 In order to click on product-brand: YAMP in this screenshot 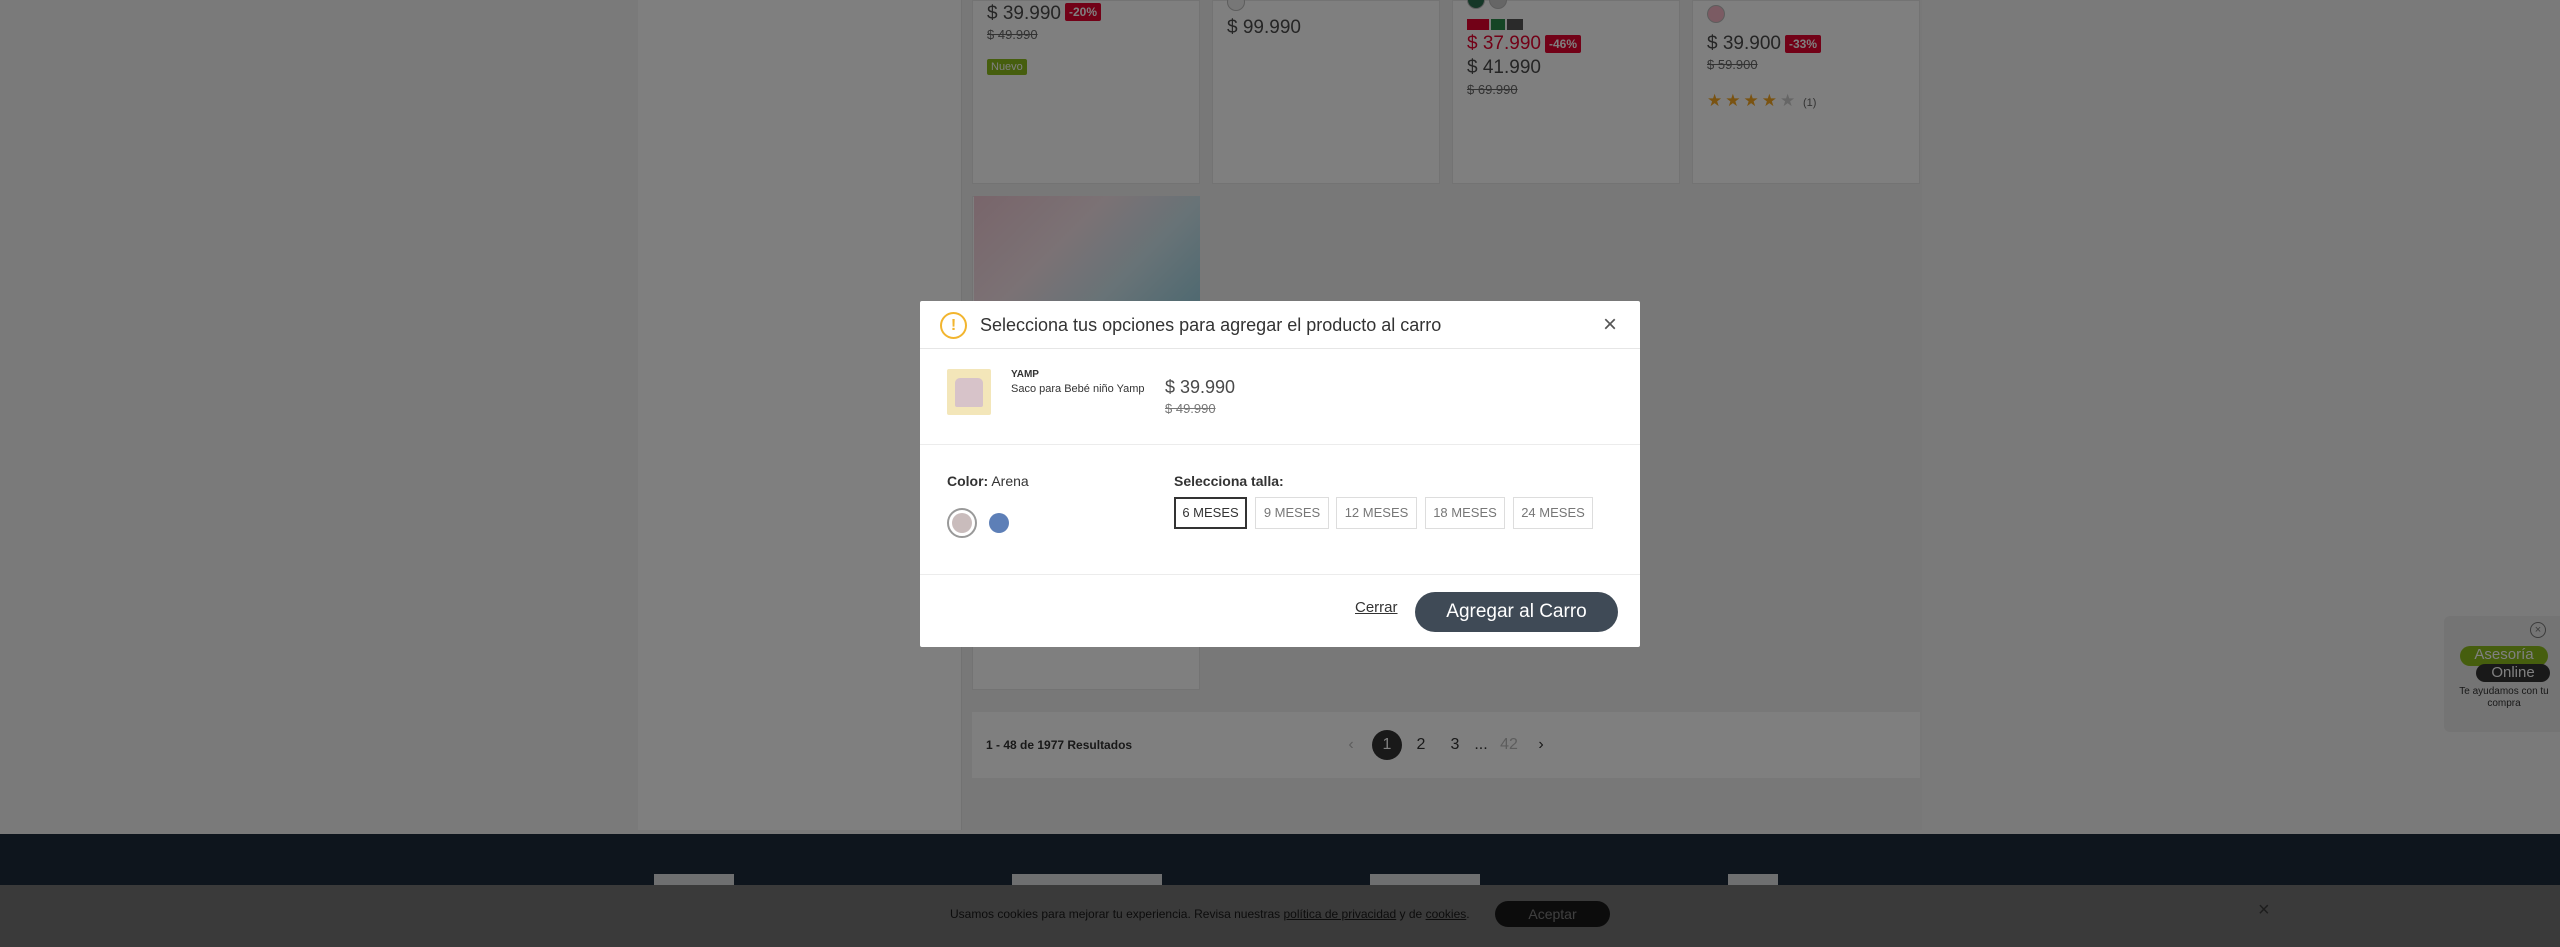, I will do `click(1025, 374)`.